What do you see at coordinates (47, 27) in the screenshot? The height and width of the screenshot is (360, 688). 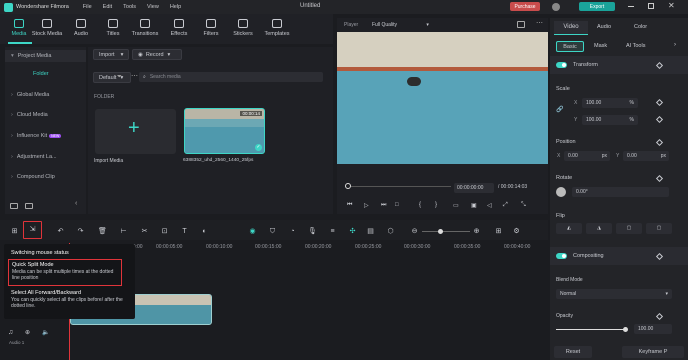 I see `tab-stock-media: Stock Media` at bounding box center [47, 27].